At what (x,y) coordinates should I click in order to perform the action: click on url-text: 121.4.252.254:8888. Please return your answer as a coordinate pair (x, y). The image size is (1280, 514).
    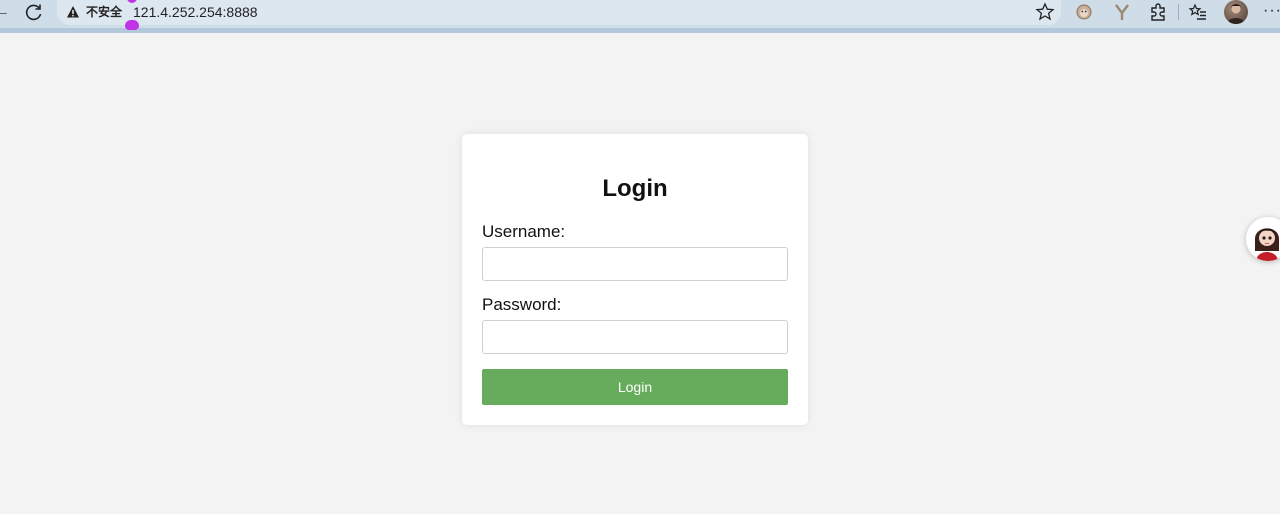
    Looking at the image, I should click on (195, 12).